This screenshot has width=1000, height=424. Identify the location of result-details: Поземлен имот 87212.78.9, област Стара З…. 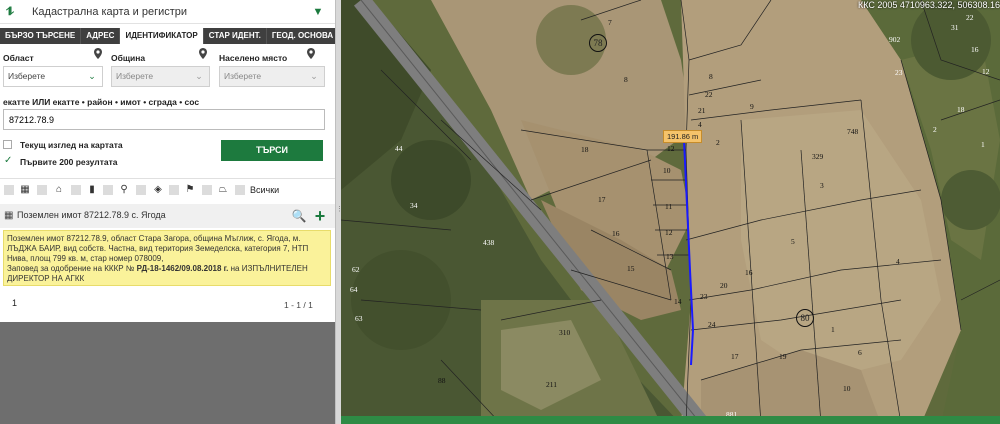
(167, 258).